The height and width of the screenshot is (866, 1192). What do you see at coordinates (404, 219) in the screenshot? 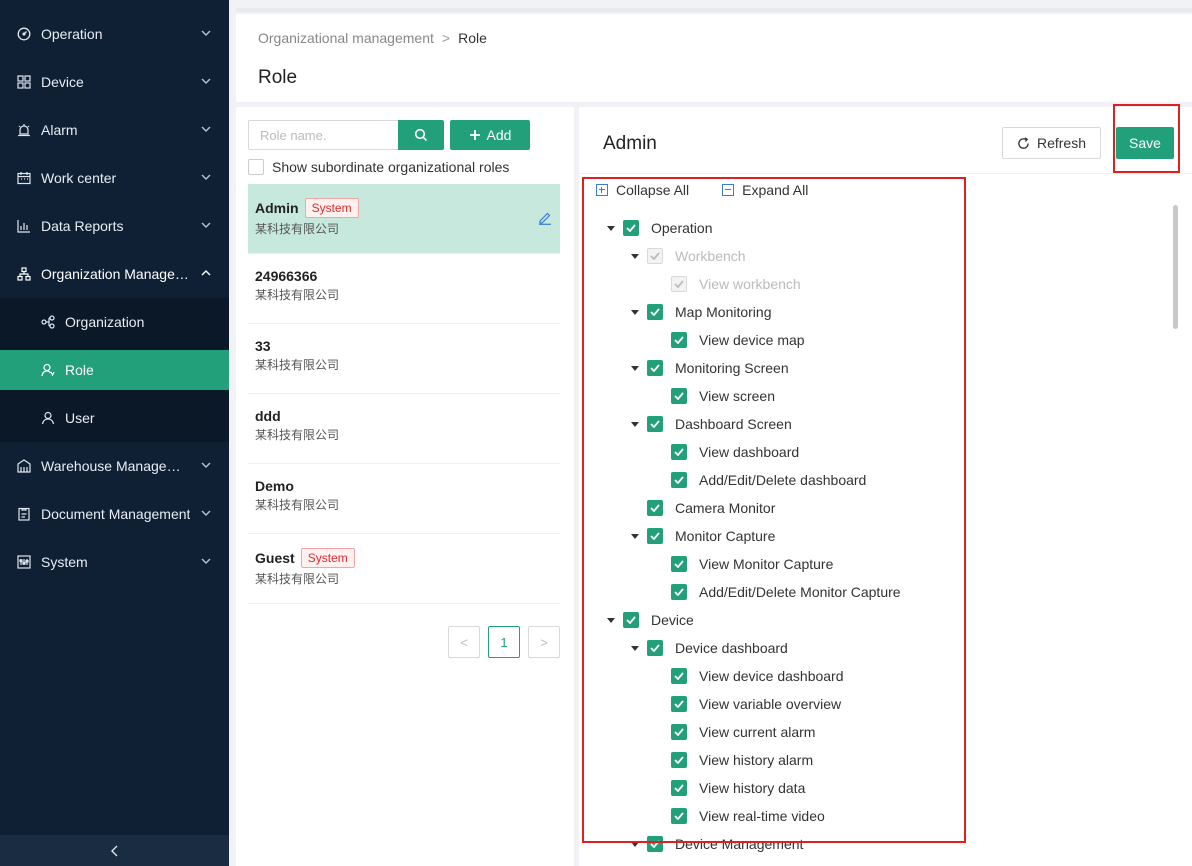
I see `role-list-item: Admin System 某科技有限公司` at bounding box center [404, 219].